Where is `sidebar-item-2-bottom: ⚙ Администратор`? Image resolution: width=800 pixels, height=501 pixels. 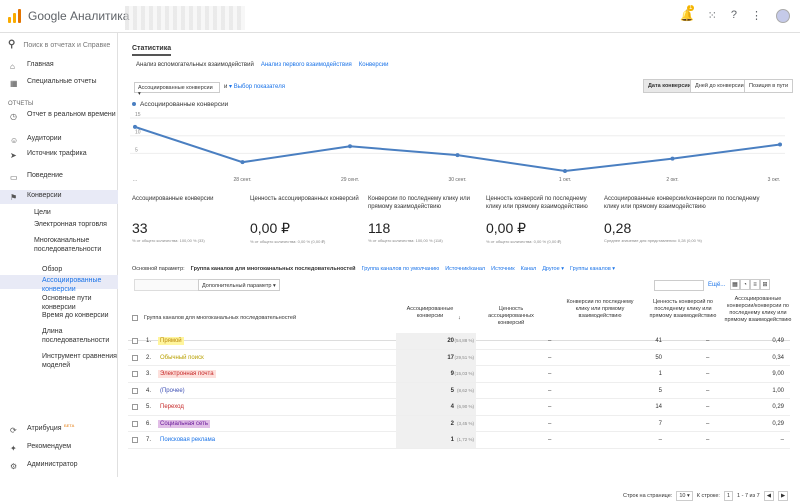 sidebar-item-2-bottom: ⚙ Администратор is located at coordinates (59, 466).